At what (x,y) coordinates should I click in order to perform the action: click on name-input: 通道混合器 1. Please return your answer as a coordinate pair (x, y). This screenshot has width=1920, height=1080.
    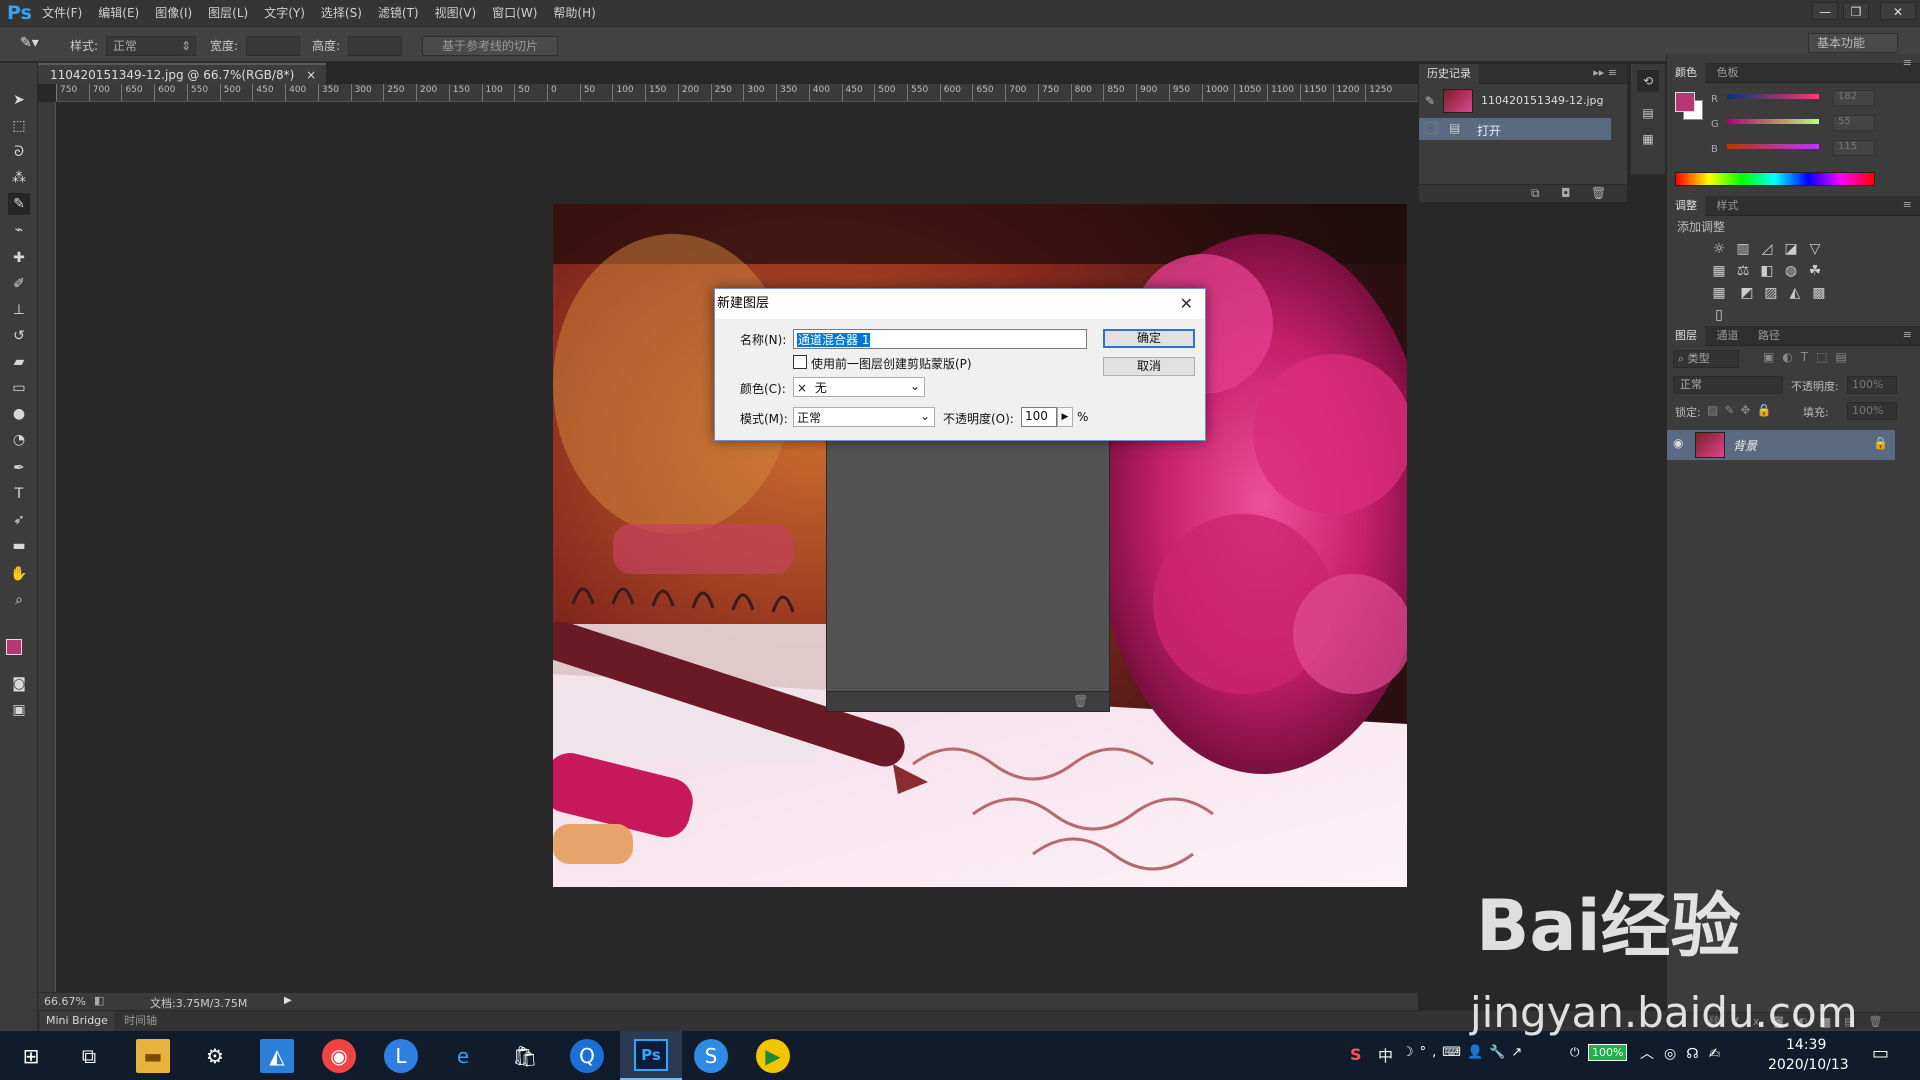
    Looking at the image, I should click on (940, 339).